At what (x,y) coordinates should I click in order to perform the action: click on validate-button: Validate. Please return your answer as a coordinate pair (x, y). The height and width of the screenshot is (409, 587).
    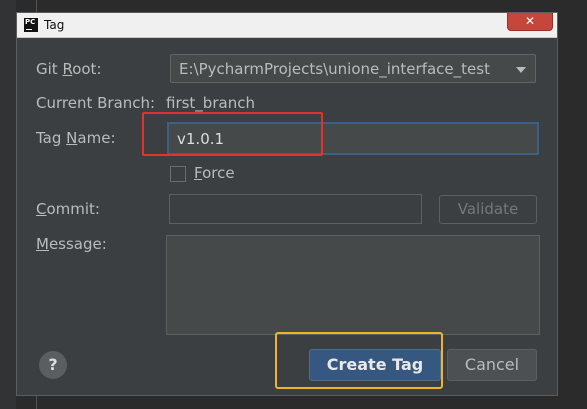
    Looking at the image, I should click on (488, 209).